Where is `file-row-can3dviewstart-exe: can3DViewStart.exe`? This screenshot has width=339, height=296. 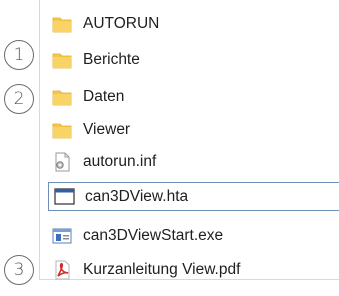
file-row-can3dviewstart-exe: can3DViewStart.exe is located at coordinates (195, 236).